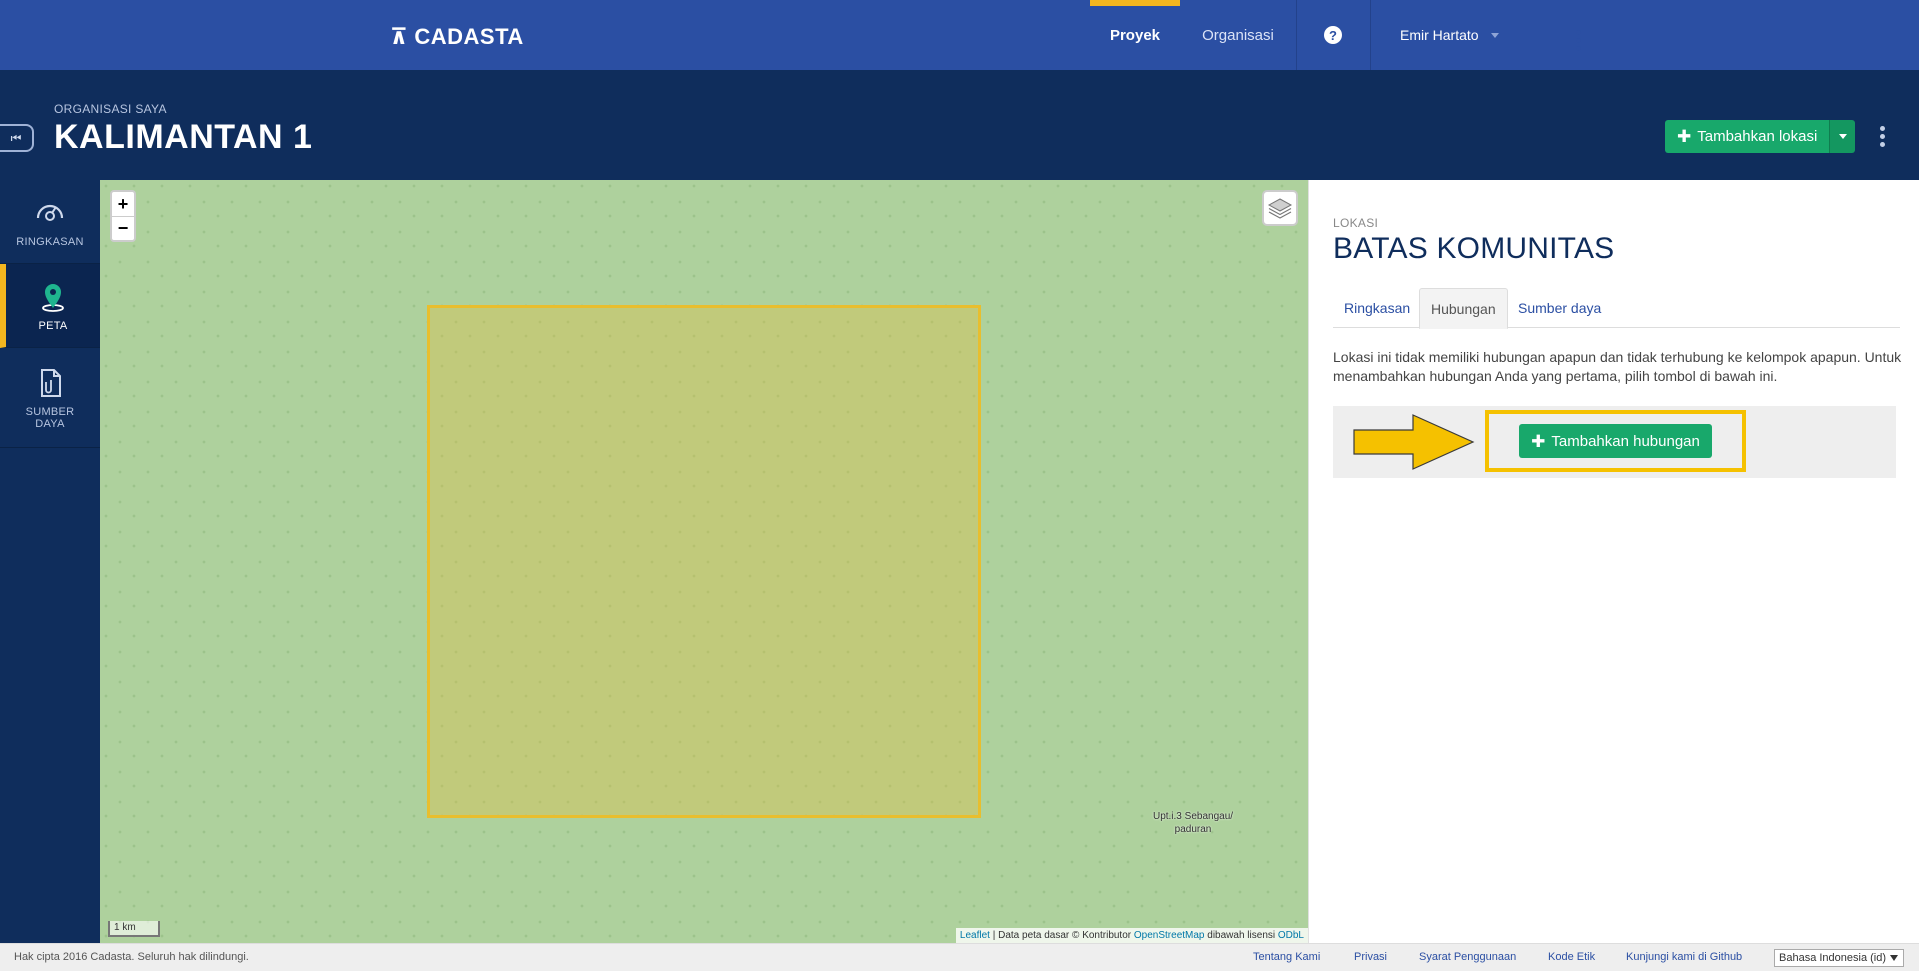  Describe the element at coordinates (50, 411) in the screenshot. I see `sidebar-item-label: SUMBER` at that location.